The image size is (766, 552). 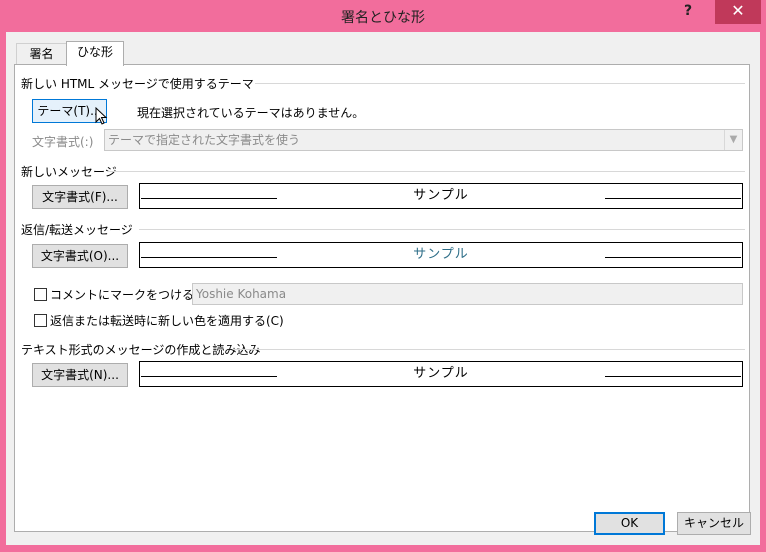 I want to click on plain-text-sample-text: サンプル, so click(x=441, y=373).